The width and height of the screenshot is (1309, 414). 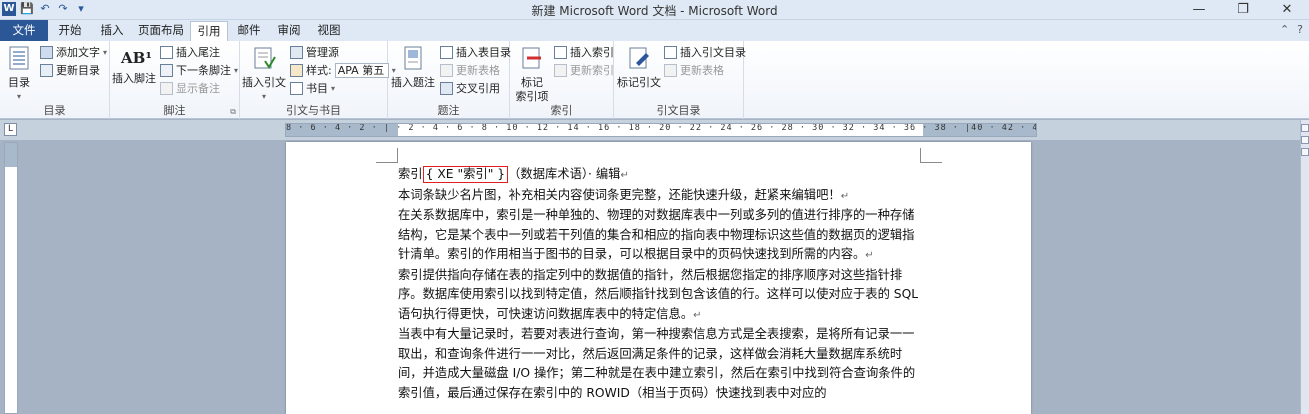 I want to click on update-table-button: 更新表格, so click(x=470, y=70).